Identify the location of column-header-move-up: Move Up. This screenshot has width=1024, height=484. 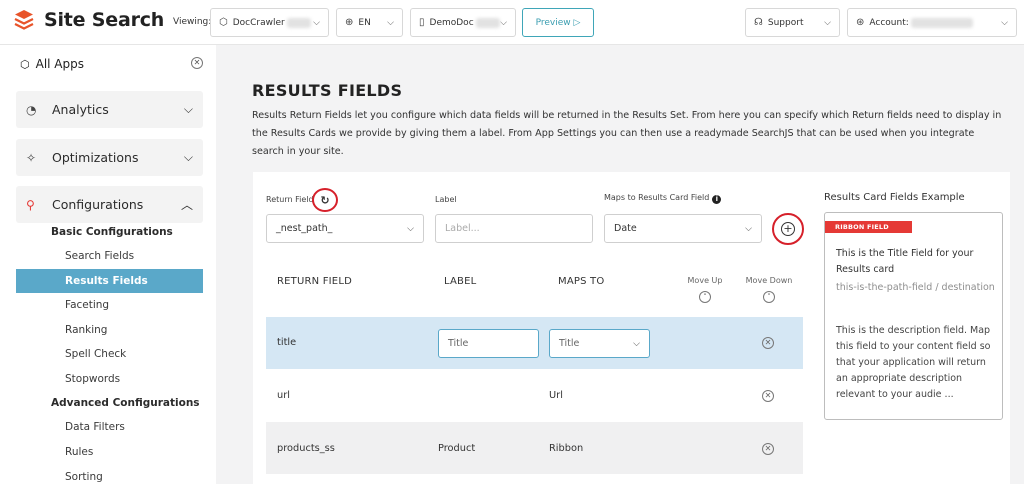
(705, 280).